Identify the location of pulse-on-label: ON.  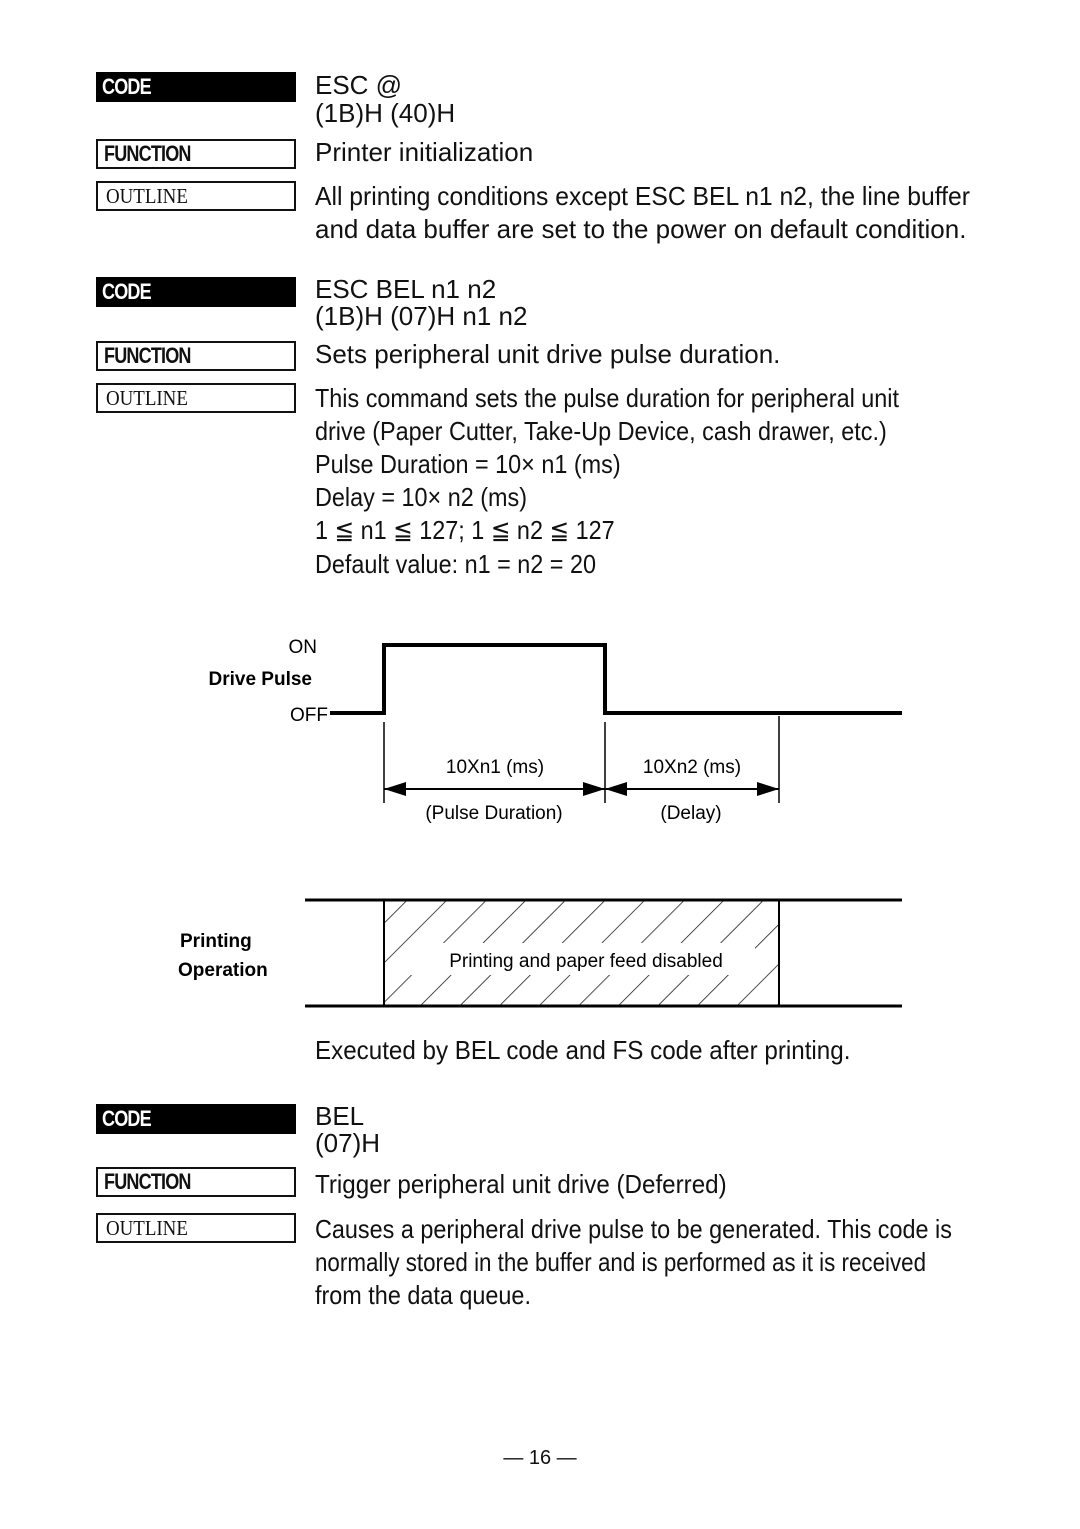
(303, 647).